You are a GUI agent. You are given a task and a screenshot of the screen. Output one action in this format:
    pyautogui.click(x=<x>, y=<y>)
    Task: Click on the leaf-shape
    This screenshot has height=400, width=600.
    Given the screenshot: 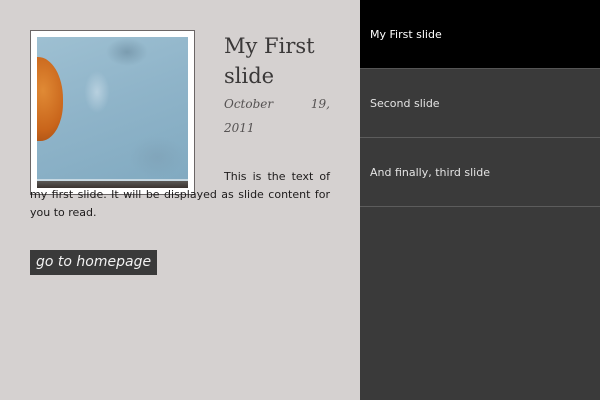 What is the action you would take?
    pyautogui.click(x=50, y=99)
    